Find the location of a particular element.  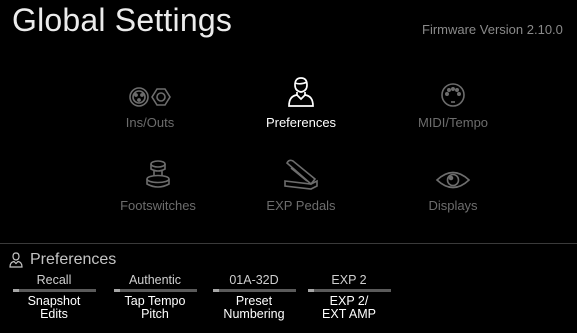

param-name-line2: Numbering is located at coordinates (254, 314).